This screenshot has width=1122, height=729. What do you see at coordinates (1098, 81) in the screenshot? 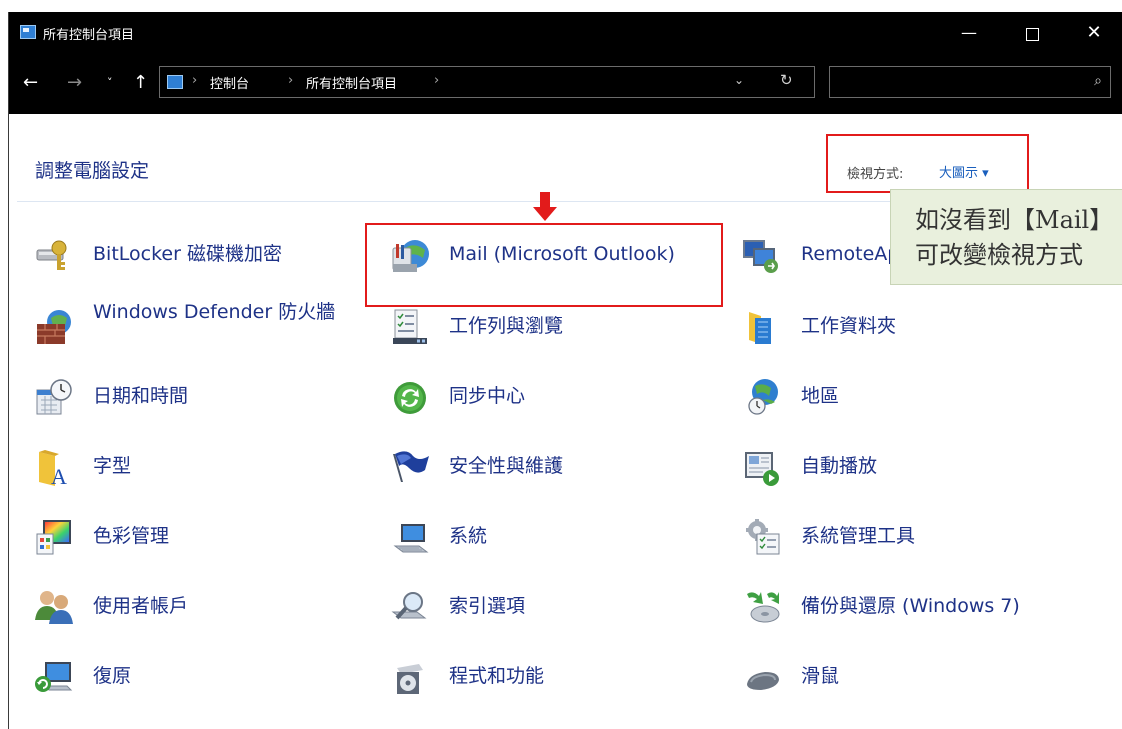
I see `search-icon: ⌕` at bounding box center [1098, 81].